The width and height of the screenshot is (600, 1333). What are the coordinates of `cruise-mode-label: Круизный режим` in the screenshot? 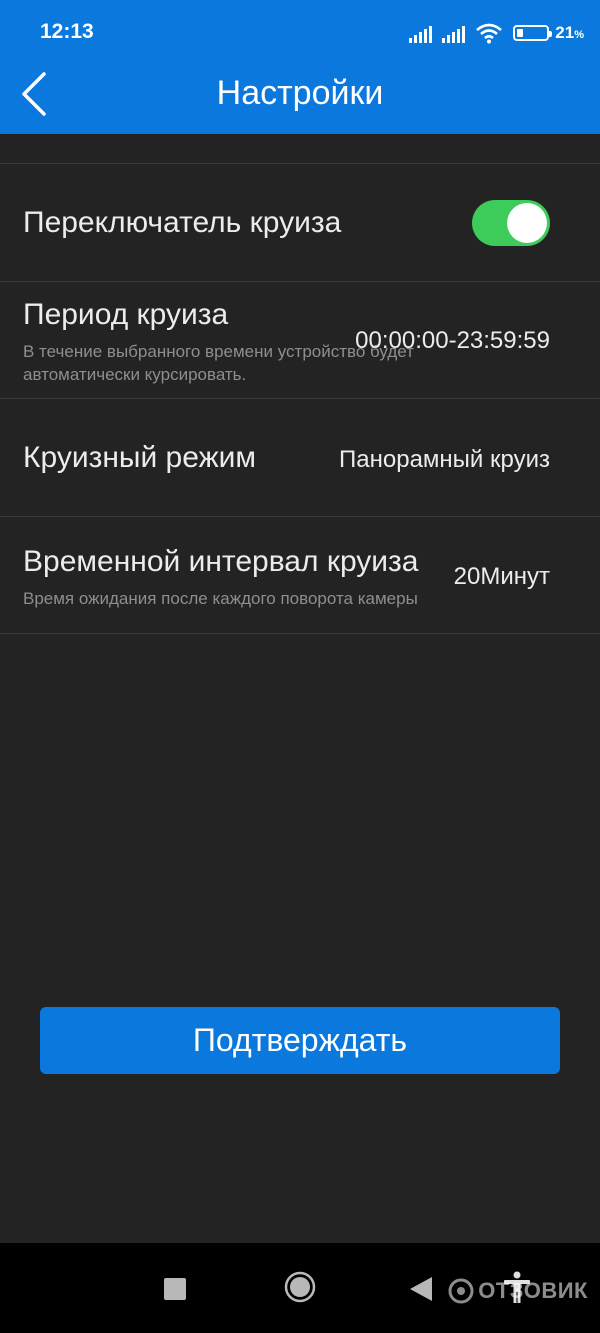 It's located at (140, 457).